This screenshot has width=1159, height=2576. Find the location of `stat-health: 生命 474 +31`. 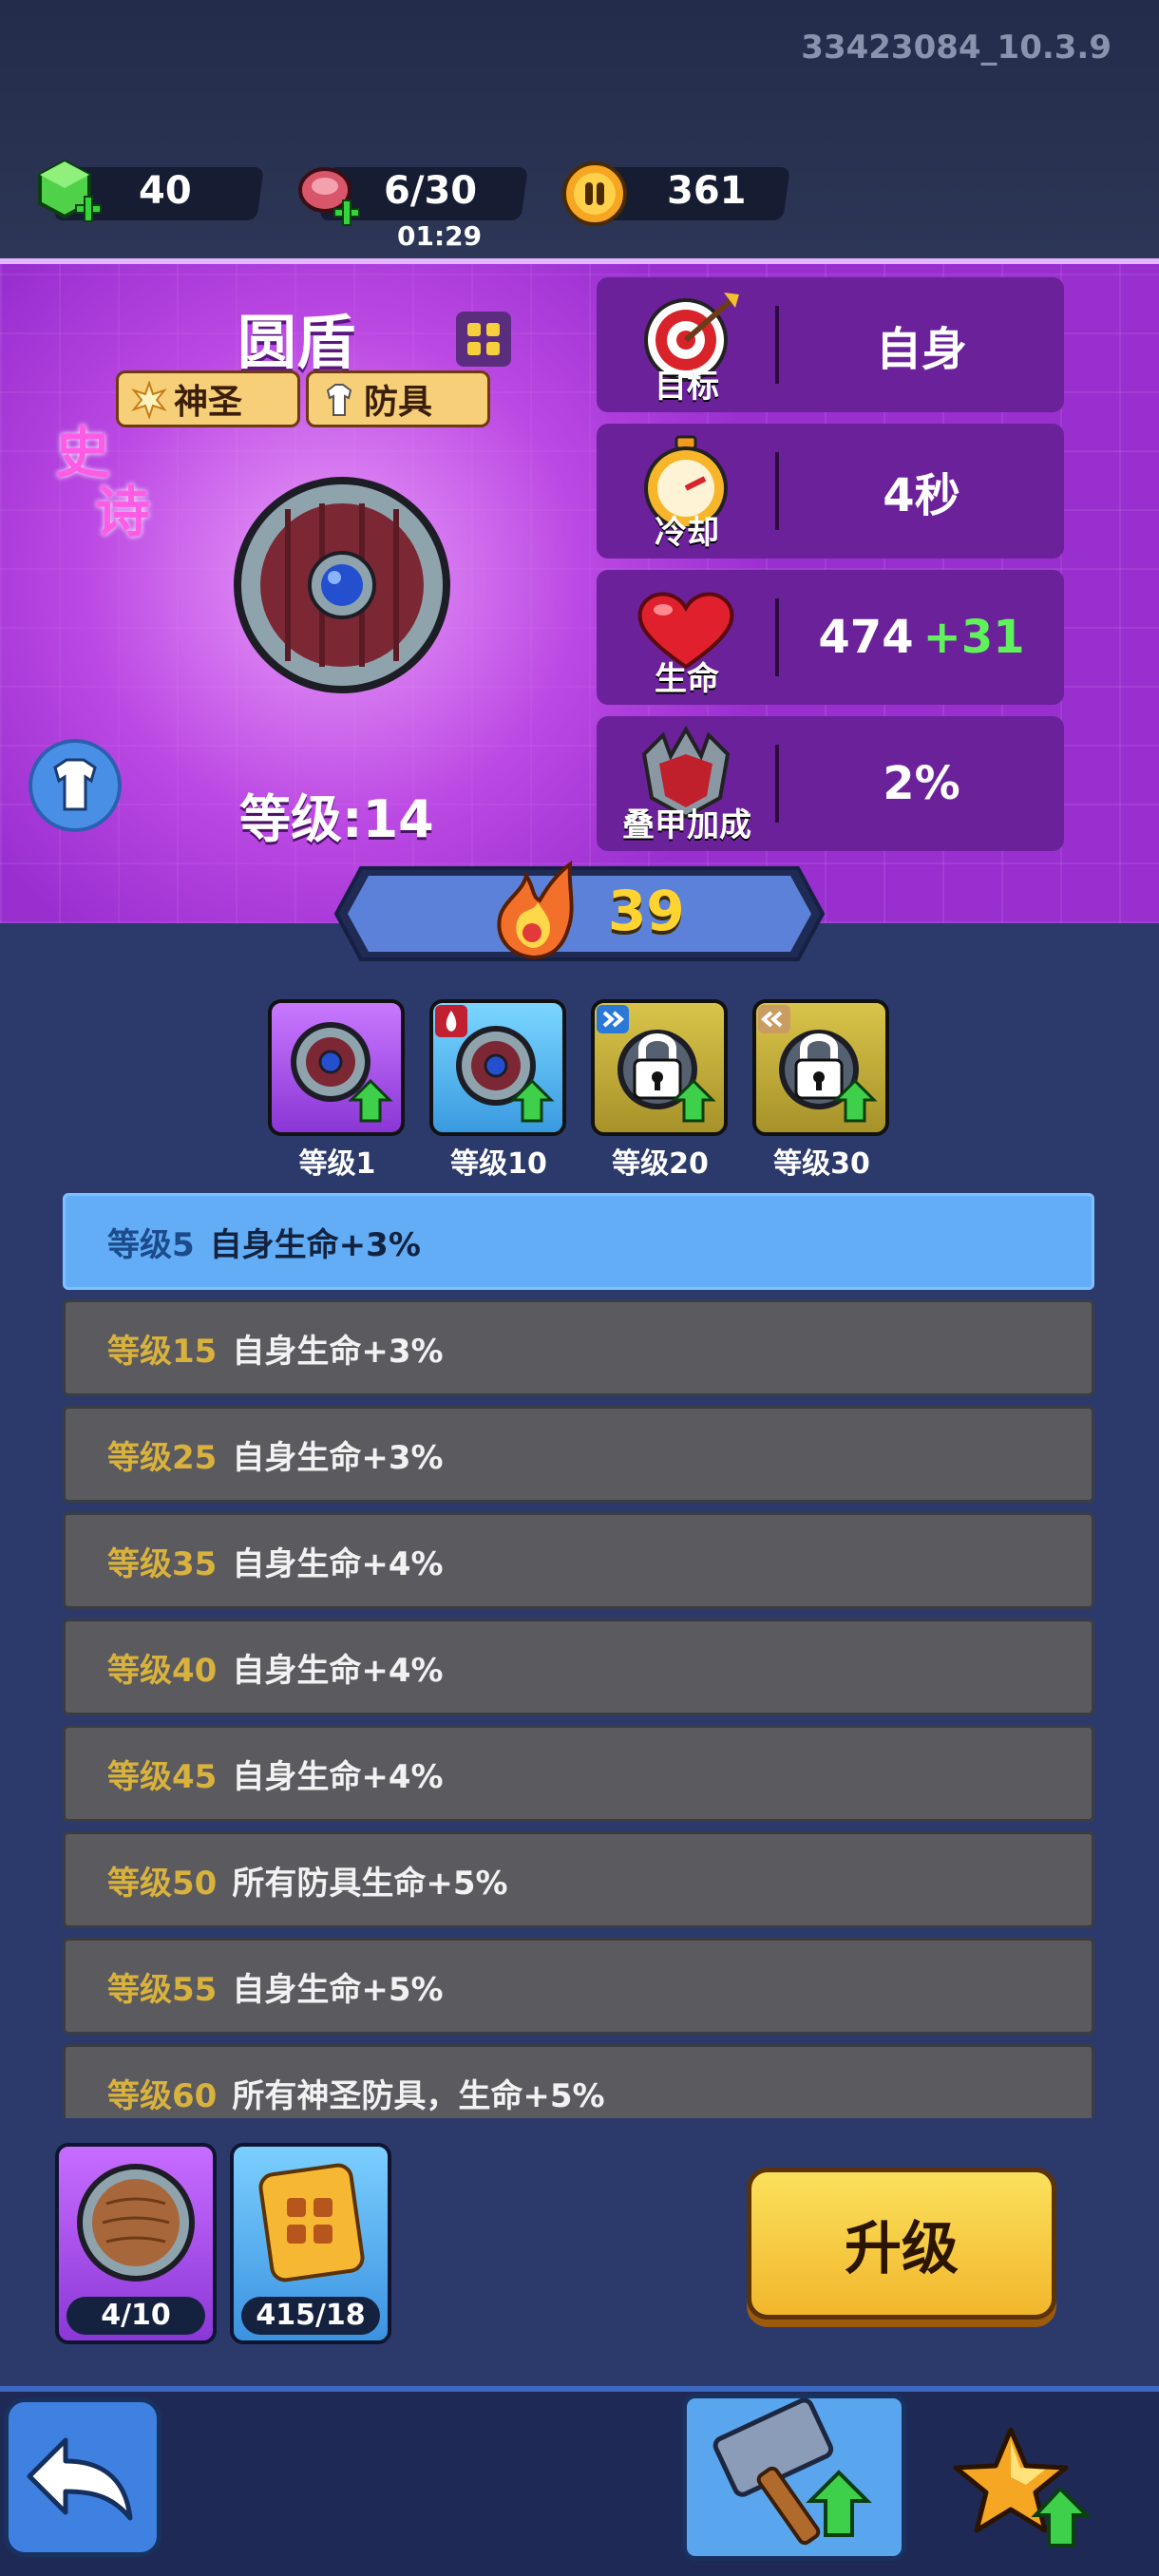

stat-health: 生命 474 +31 is located at coordinates (830, 637).